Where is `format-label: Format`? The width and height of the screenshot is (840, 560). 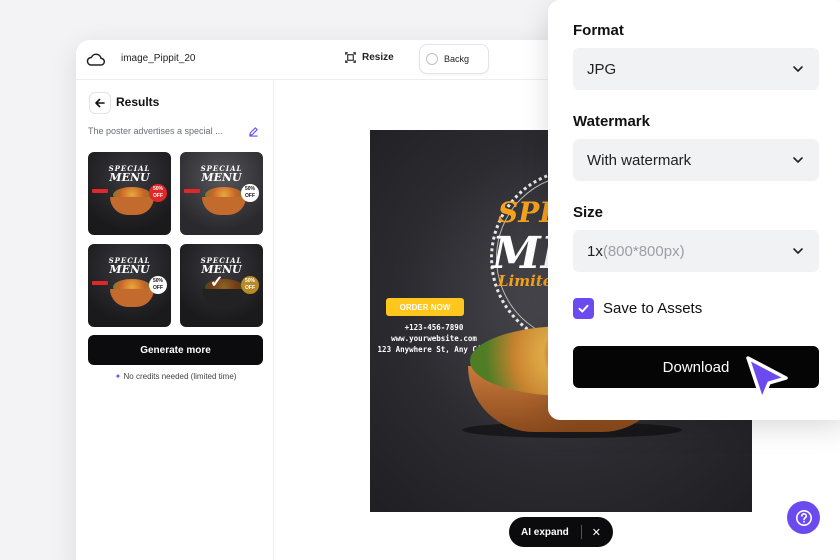
format-label: Format is located at coordinates (598, 30).